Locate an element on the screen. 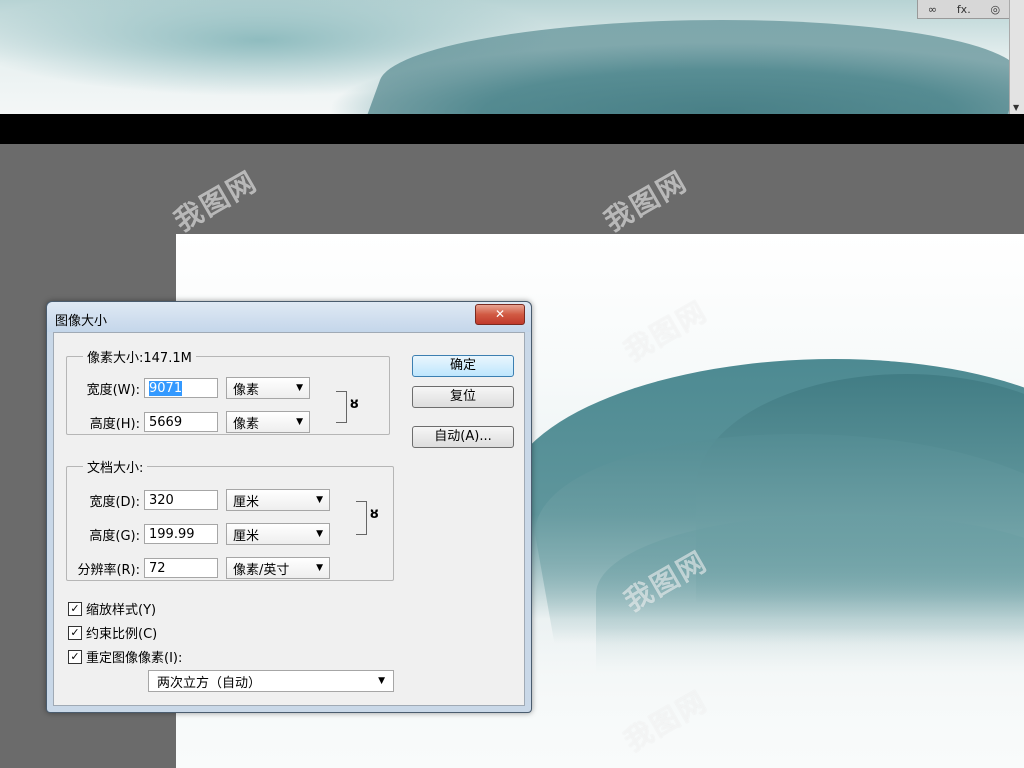  resample-method-select: 两次立方（自动） ▼ is located at coordinates (271, 681).